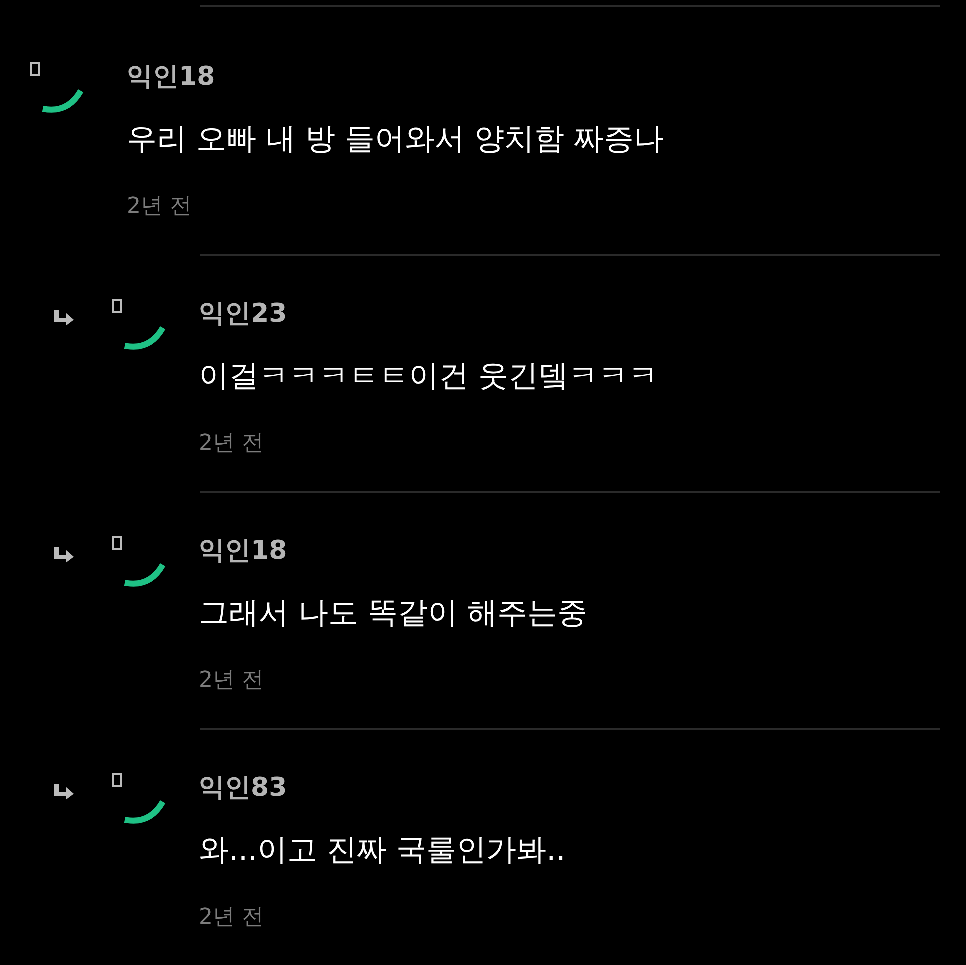 Image resolution: width=966 pixels, height=965 pixels. I want to click on comment-text: 이걸ㅋㅋㅋㅌㅌ이건 웃긴뎈ㅋㅋㅋ, so click(429, 377).